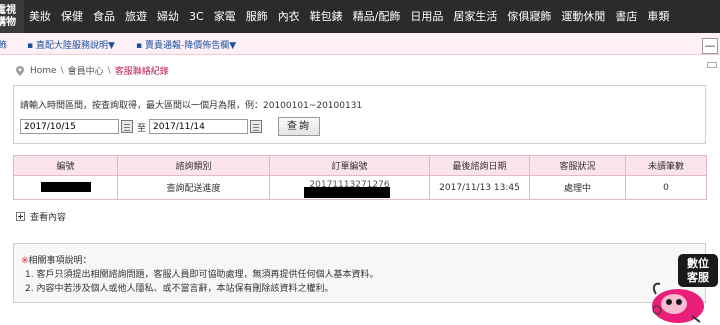  I want to click on brand-line-2: 購物, so click(8, 22).